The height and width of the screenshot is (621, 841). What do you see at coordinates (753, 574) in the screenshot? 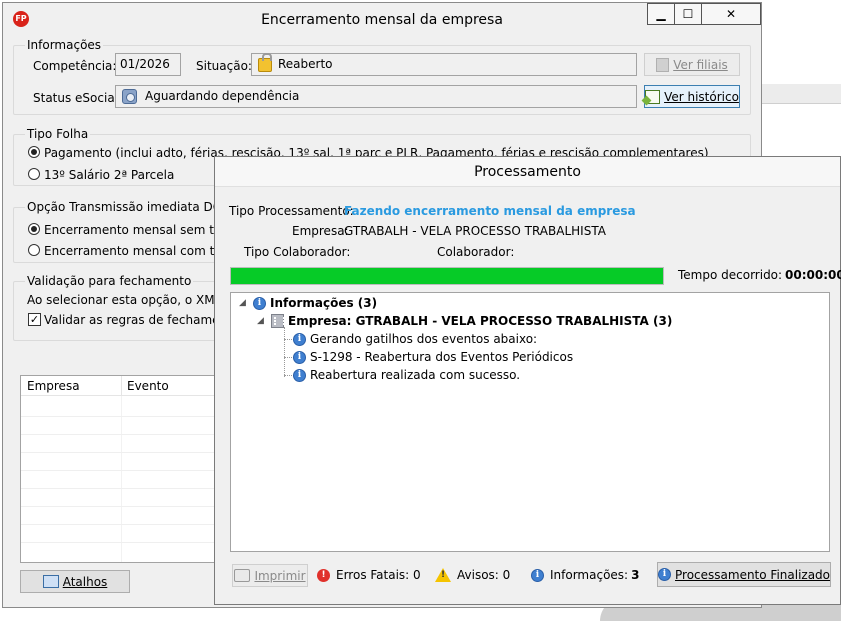
I see `processamento-finalizado-label: Processamento Finalizado` at bounding box center [753, 574].